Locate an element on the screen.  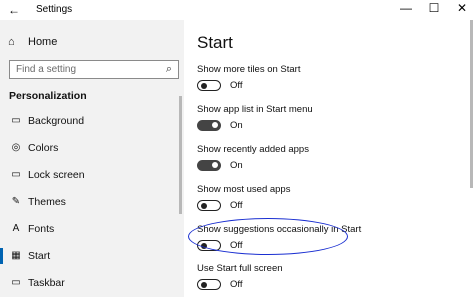
title-bar: ← Settings — ☐ ✕ is located at coordinates (237, 10).